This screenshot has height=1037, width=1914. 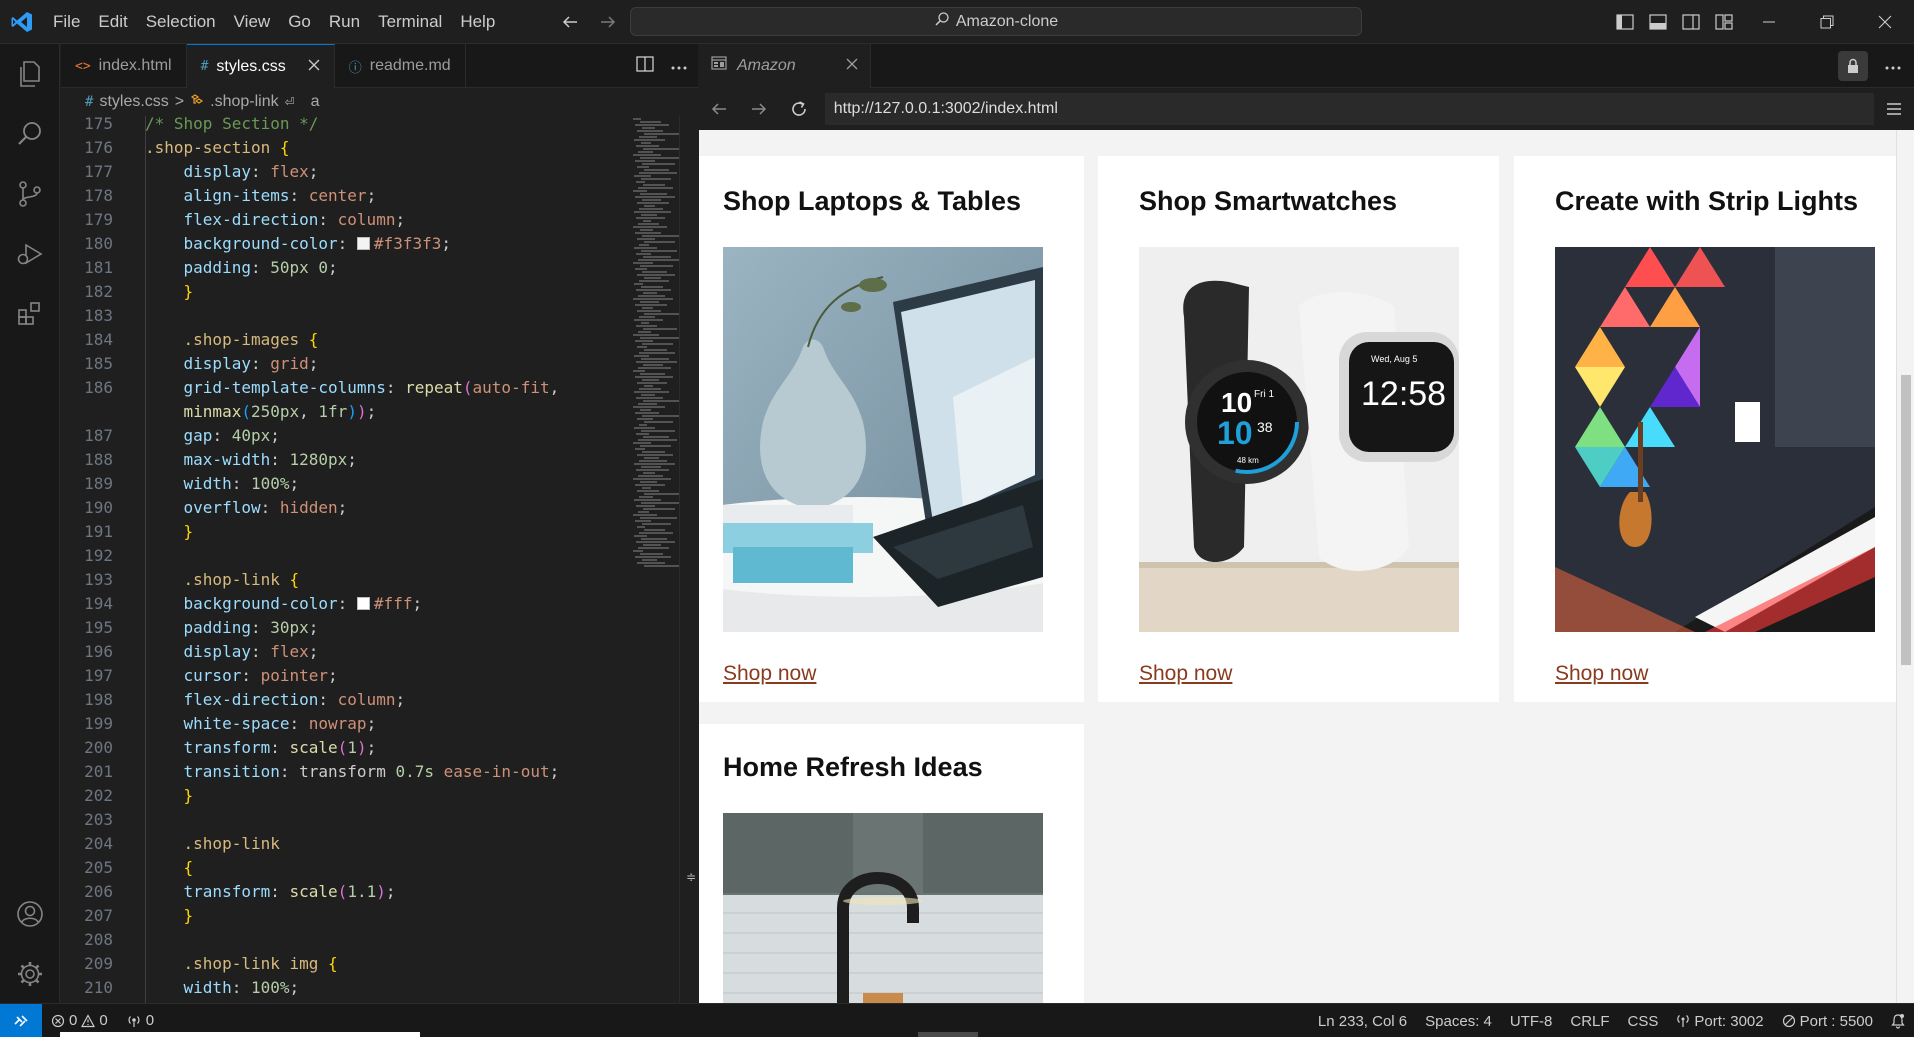 I want to click on scrollbar-thumb, so click(x=1906, y=520).